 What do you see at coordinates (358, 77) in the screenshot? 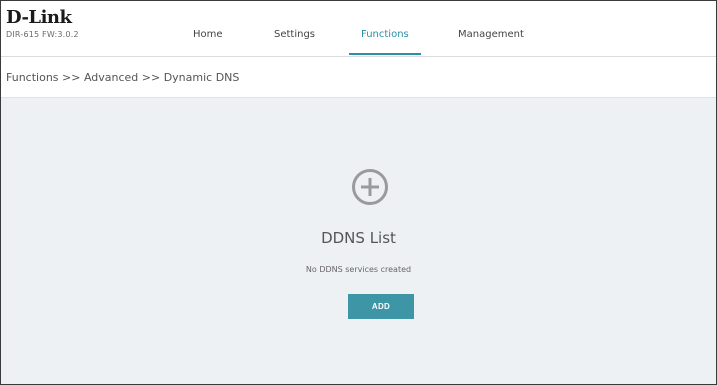
I see `breadcrumb-bar: Functions >> Advanced >> Dynamic DNS` at bounding box center [358, 77].